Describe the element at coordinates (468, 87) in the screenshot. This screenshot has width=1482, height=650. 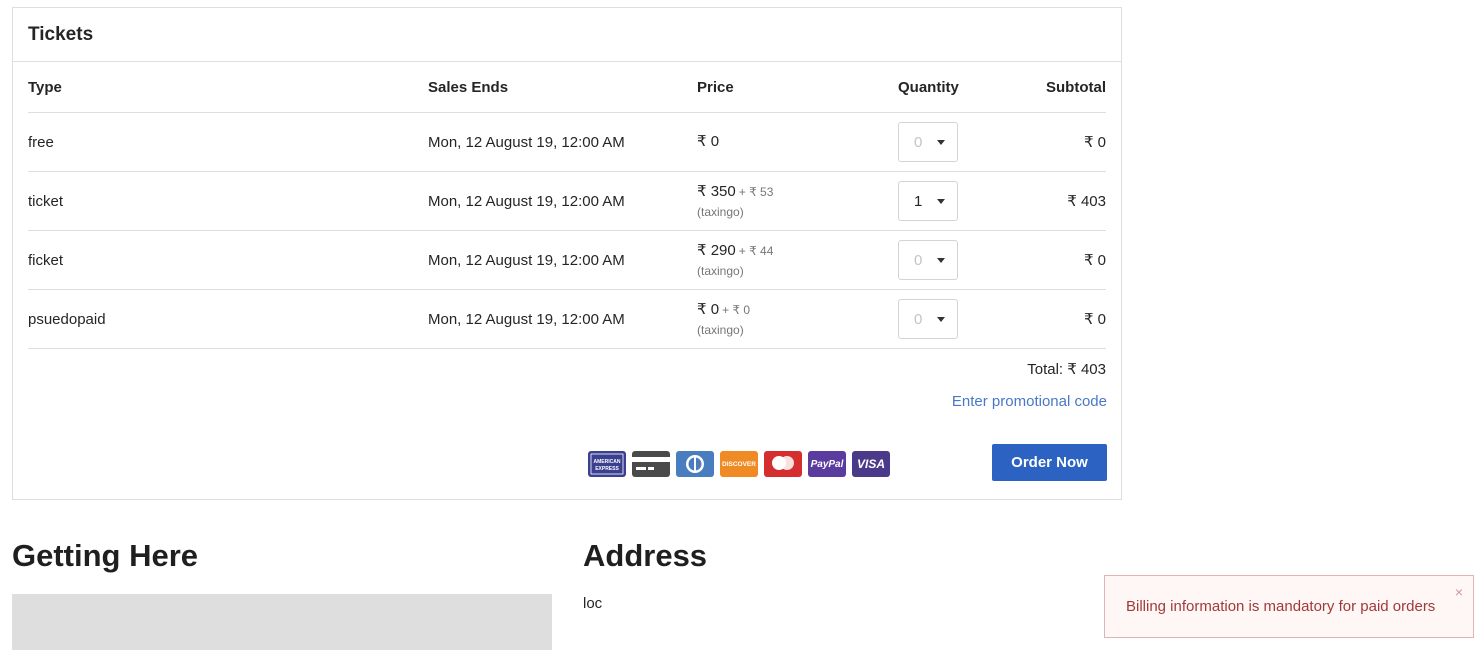
I see `column-header-sales-ends: Sales Ends` at that location.